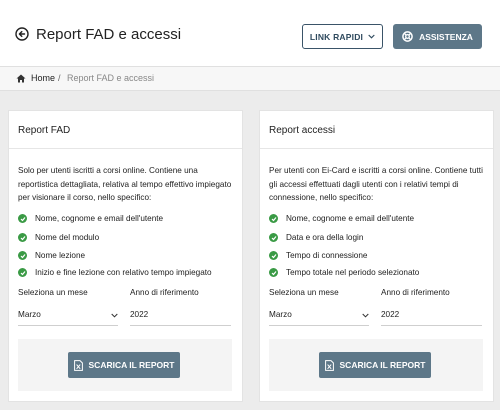  What do you see at coordinates (325, 237) in the screenshot?
I see `feature-label: Data e ora della login` at bounding box center [325, 237].